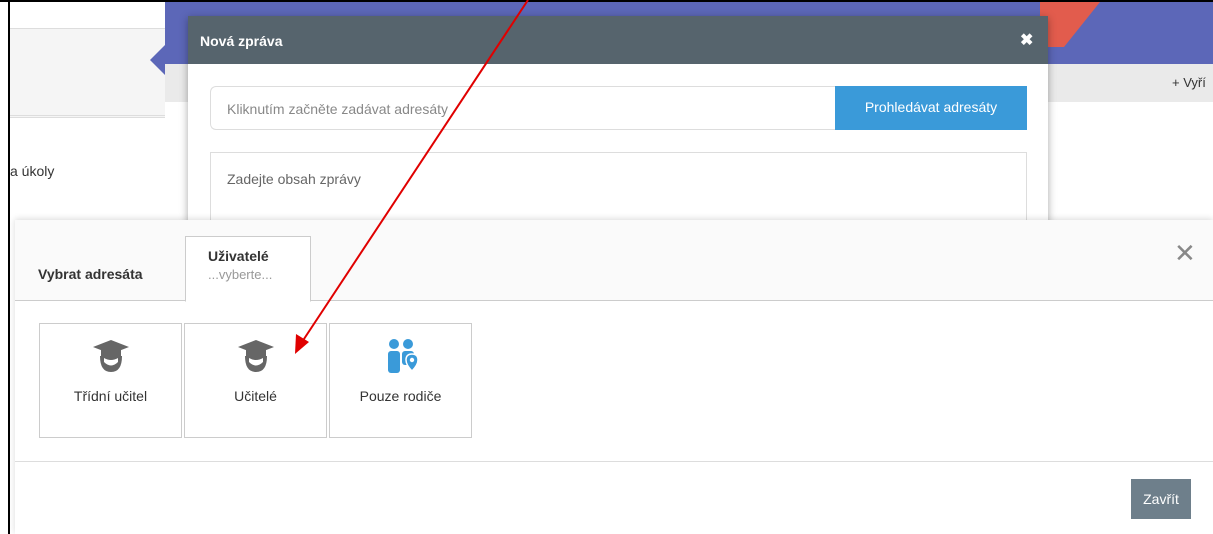  Describe the element at coordinates (87, 73) in the screenshot. I see `left-panel` at that location.